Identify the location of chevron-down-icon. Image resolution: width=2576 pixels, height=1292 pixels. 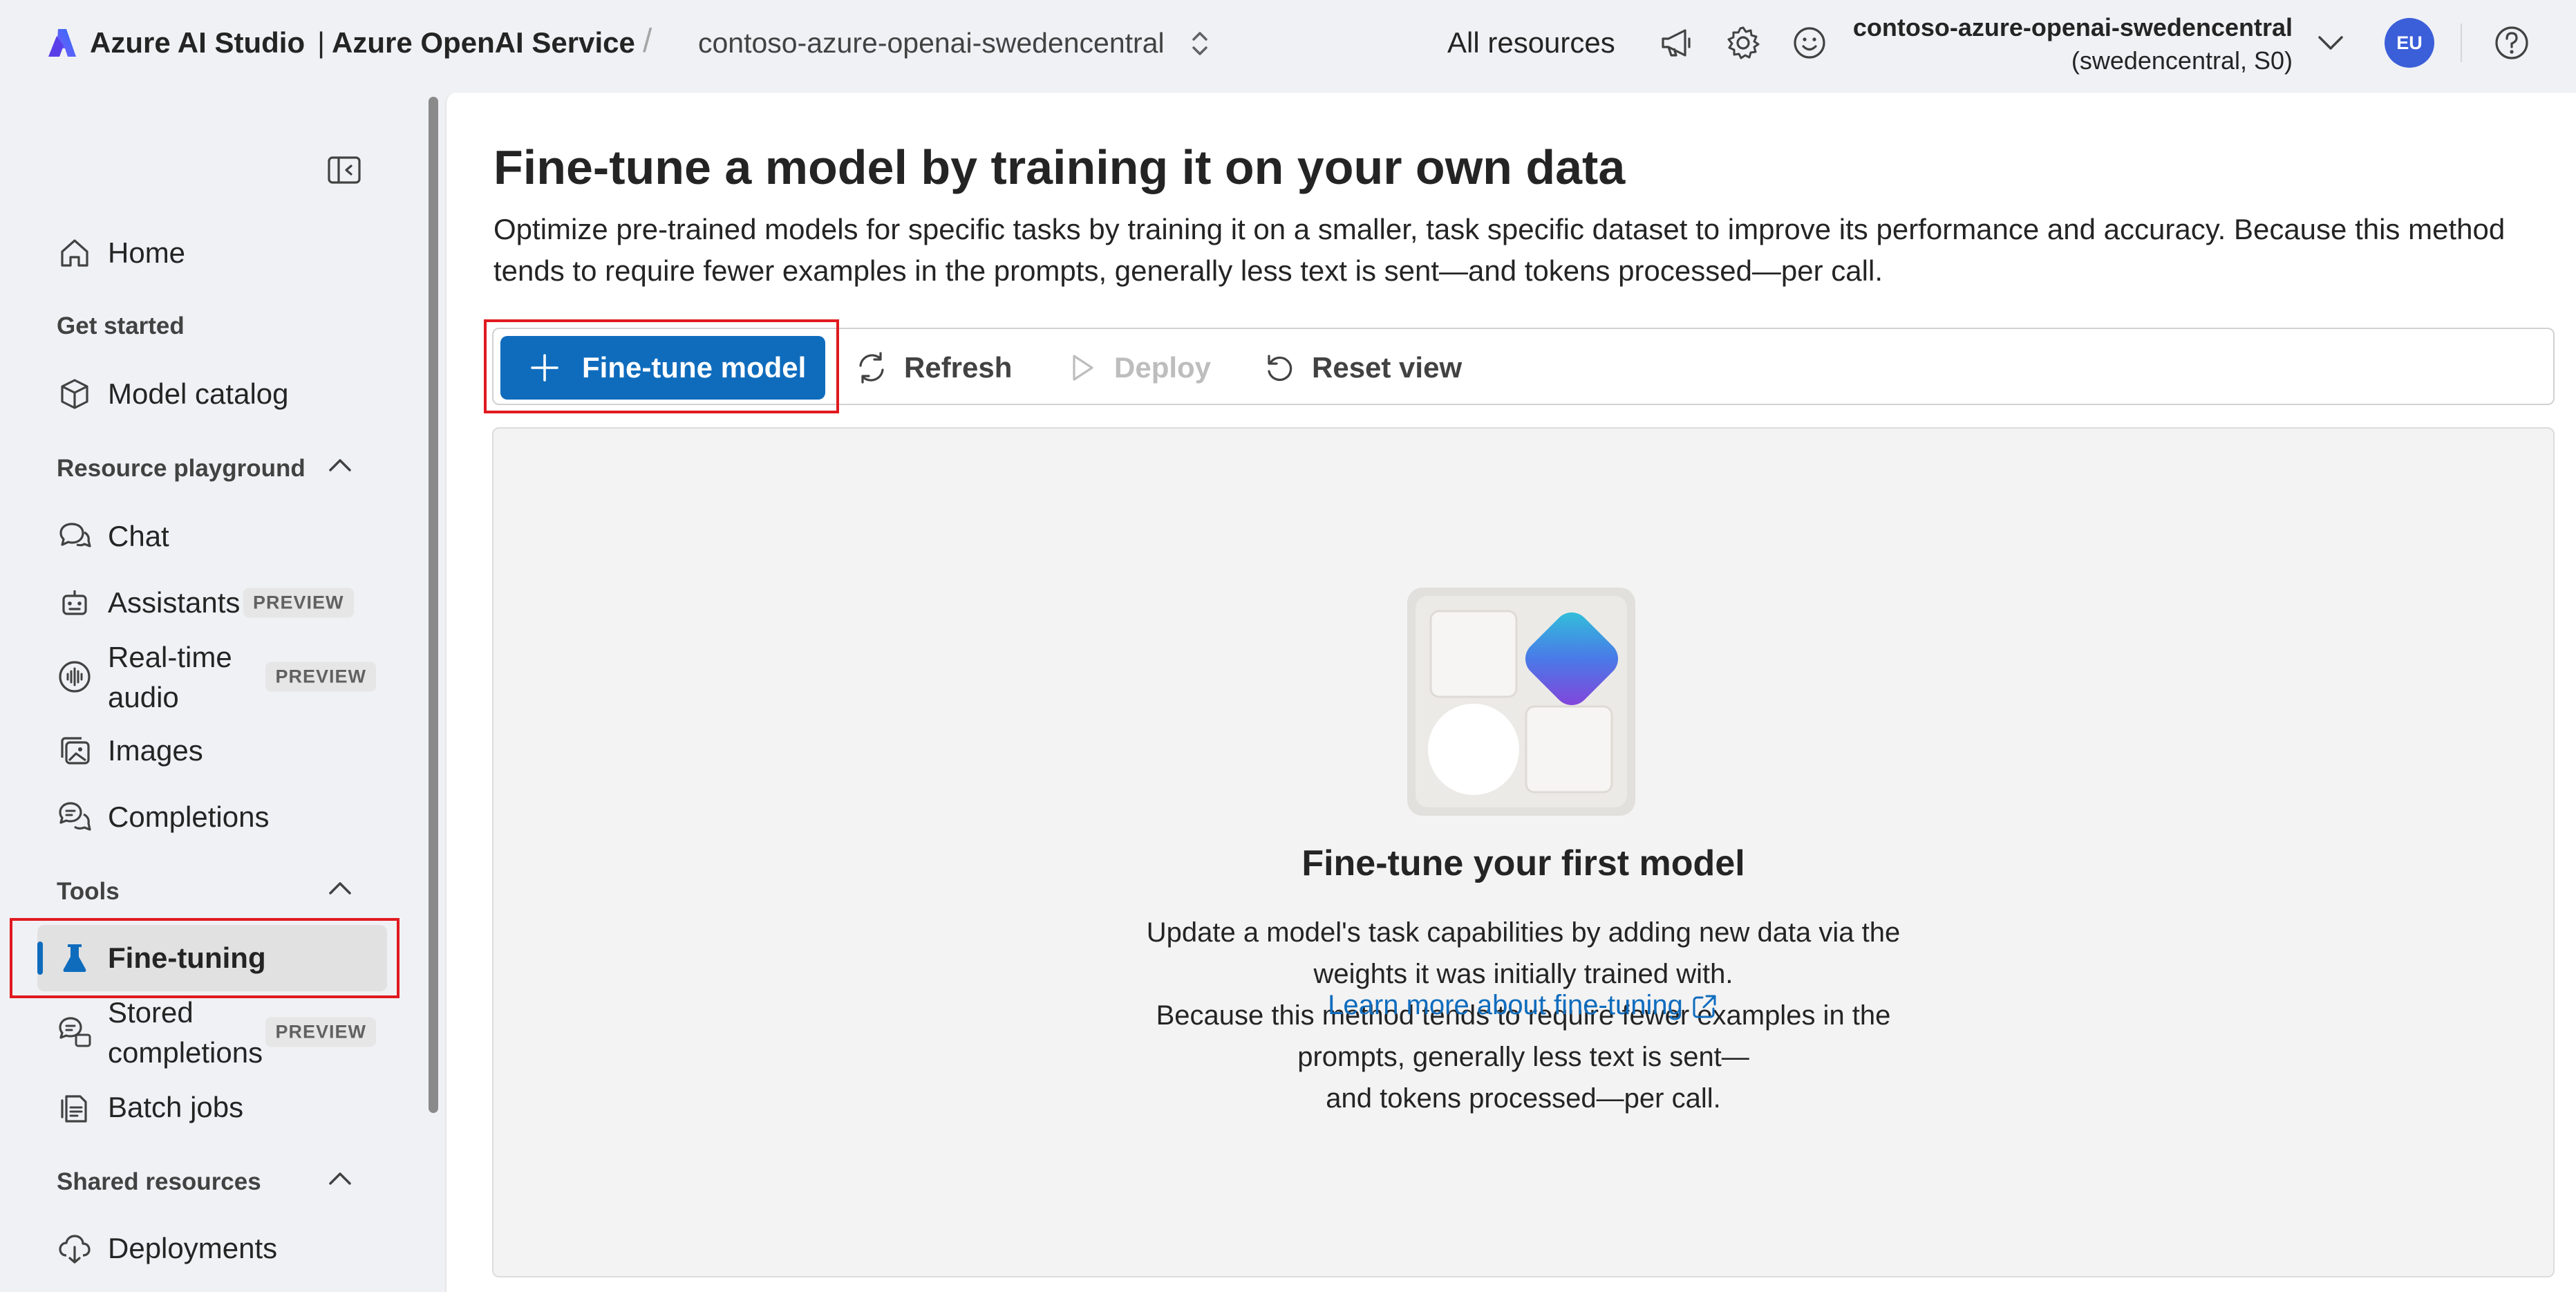
(2330, 43).